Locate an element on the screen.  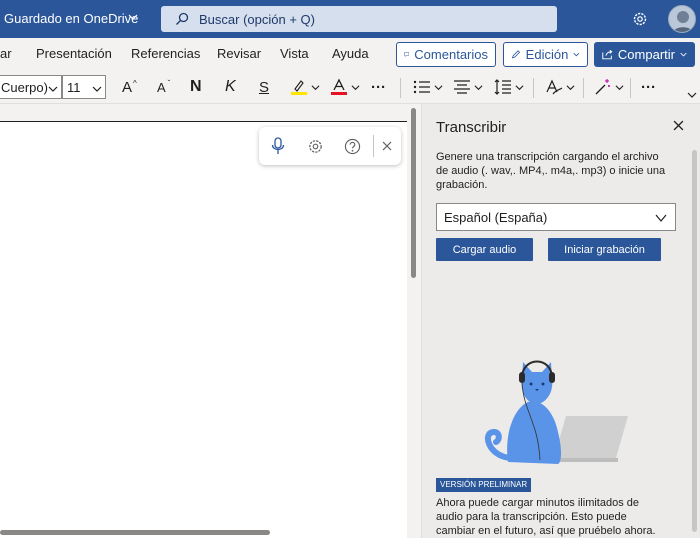
share-label: Compartir is located at coordinates (646, 54).